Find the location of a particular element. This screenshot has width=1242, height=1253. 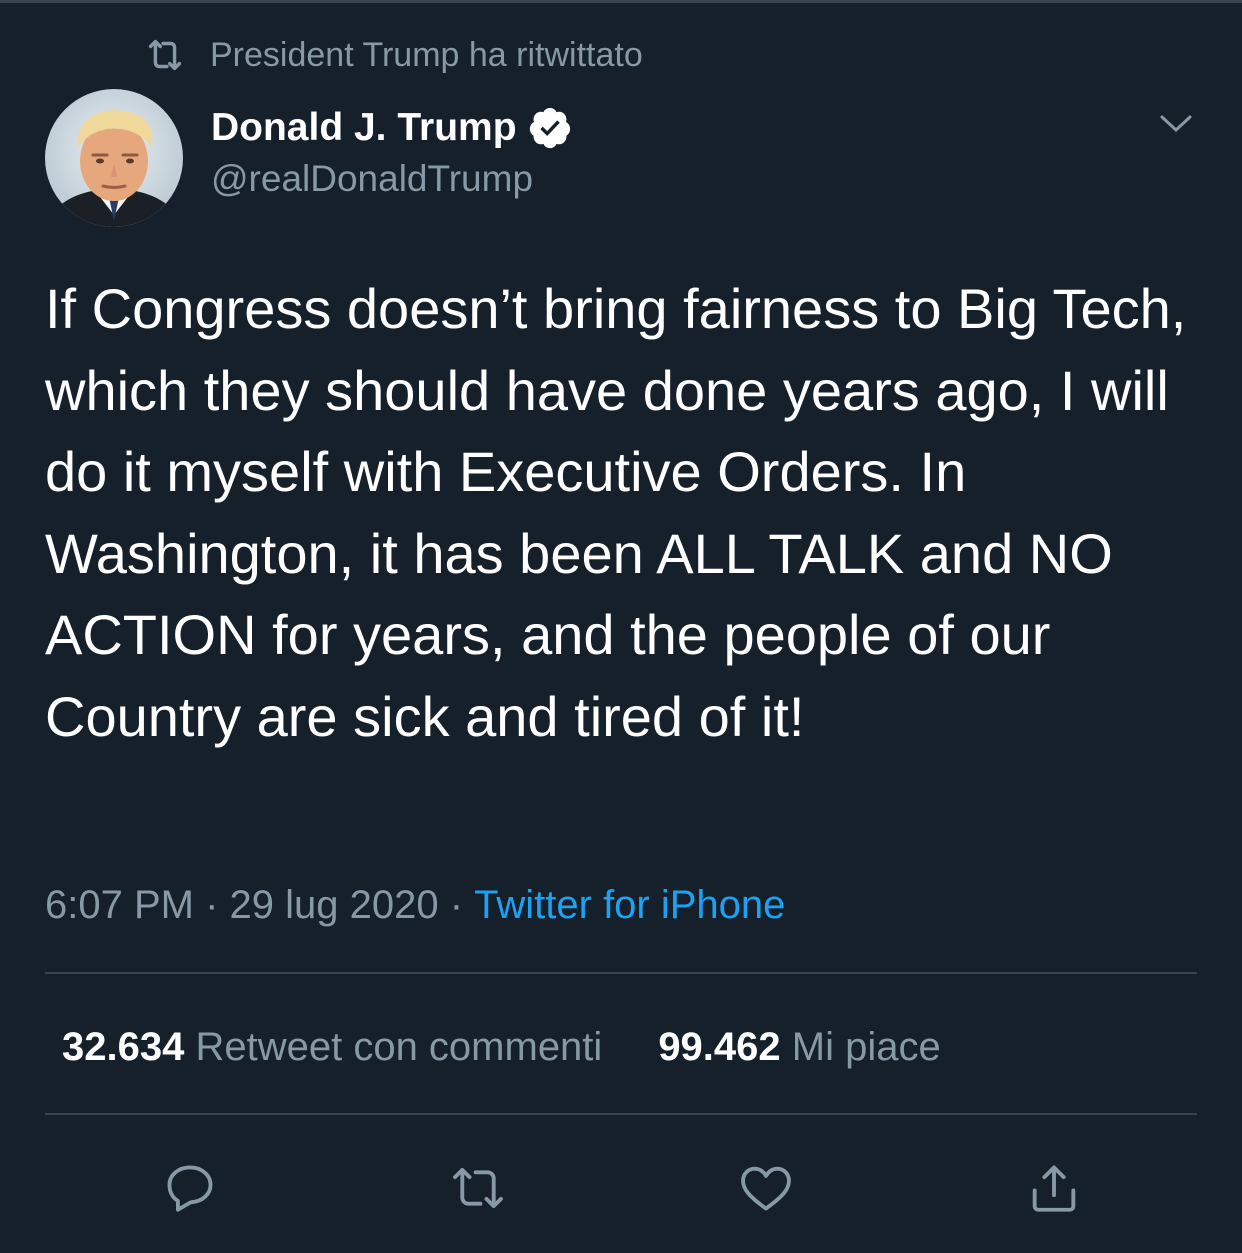

display-name: Donald J. Trump is located at coordinates (364, 128).